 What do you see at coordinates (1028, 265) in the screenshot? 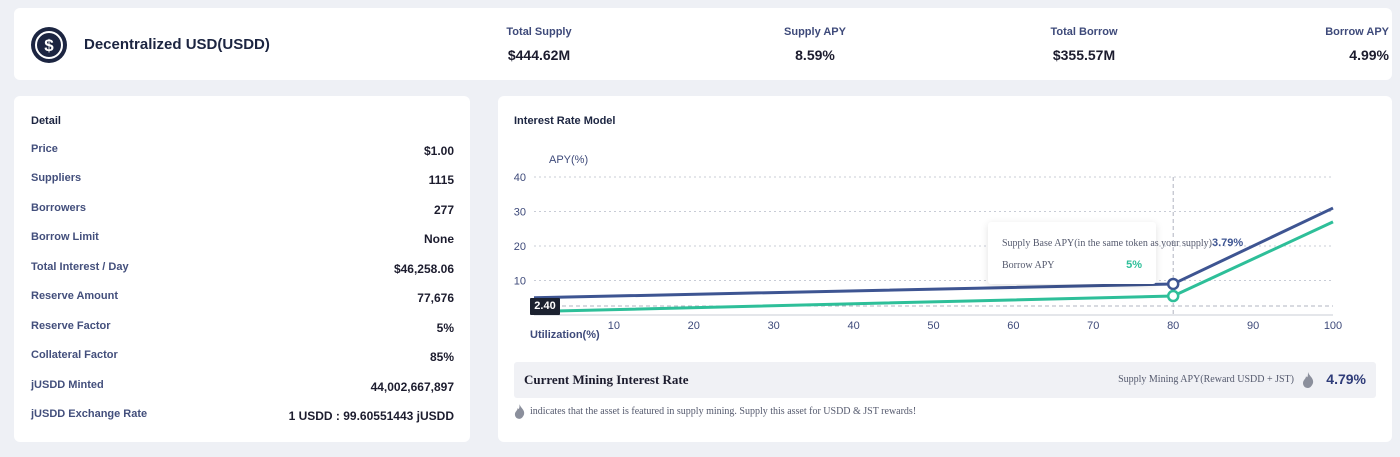
I see `tooltip-borrow-label: Borrow APY` at bounding box center [1028, 265].